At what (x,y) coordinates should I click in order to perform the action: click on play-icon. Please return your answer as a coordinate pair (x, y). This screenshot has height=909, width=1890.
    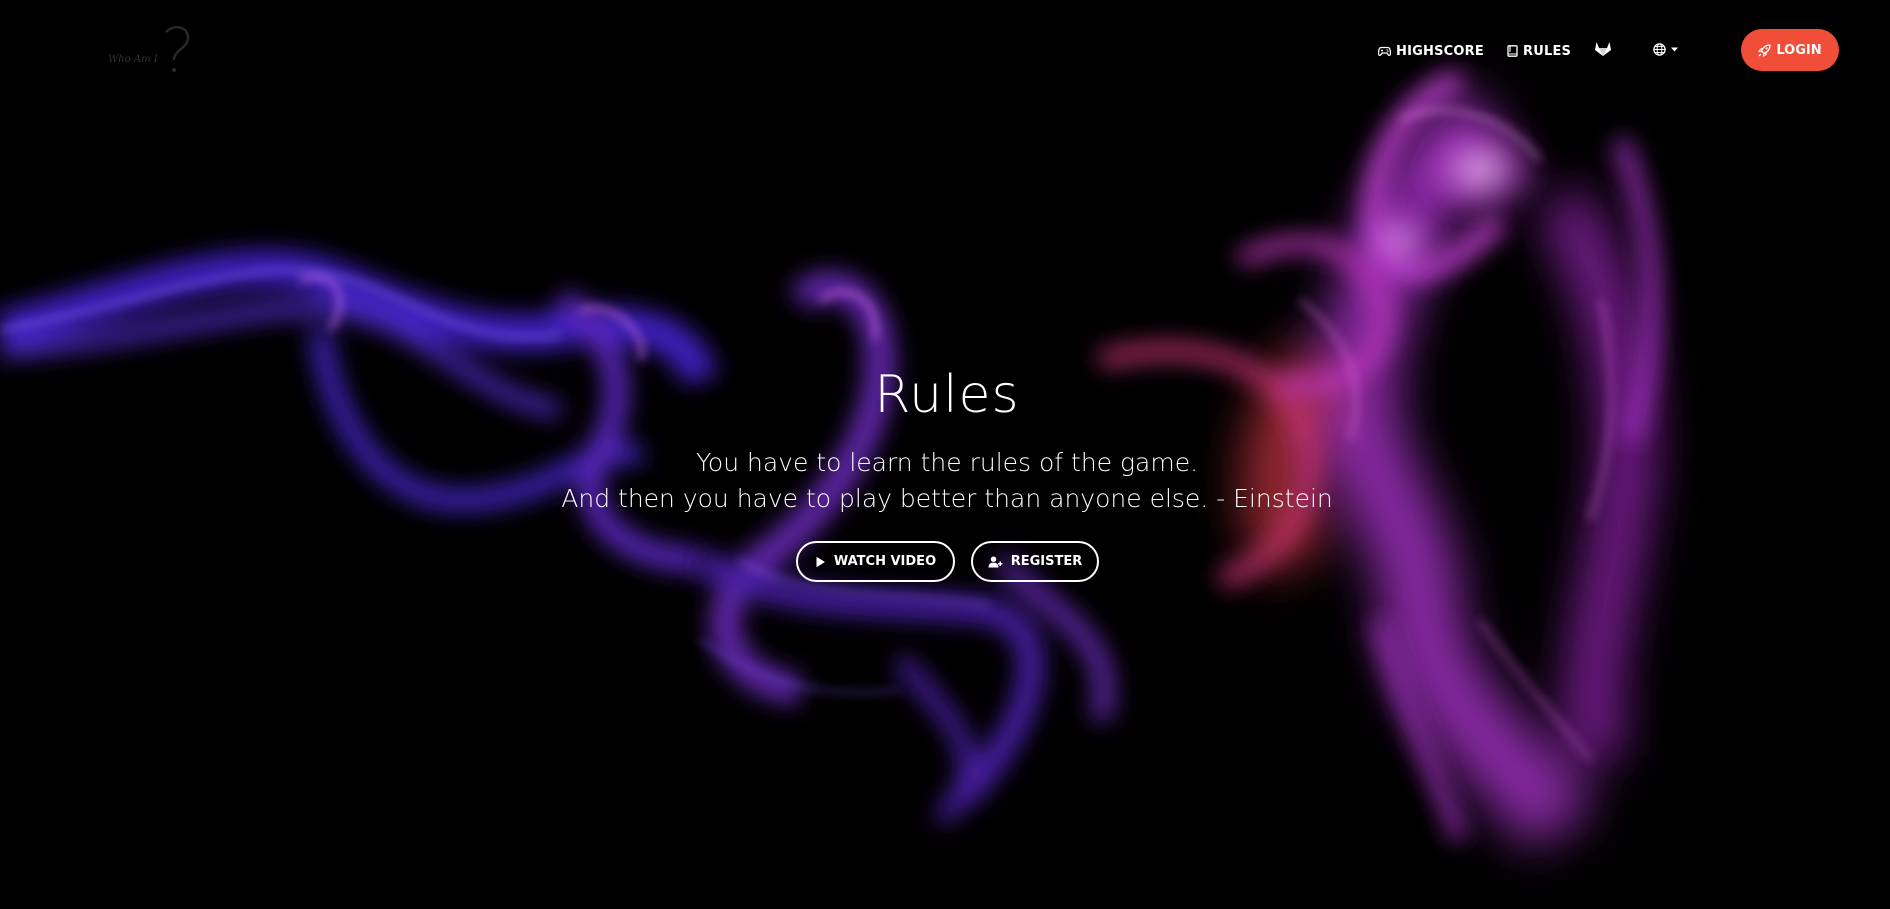
    Looking at the image, I should click on (820, 561).